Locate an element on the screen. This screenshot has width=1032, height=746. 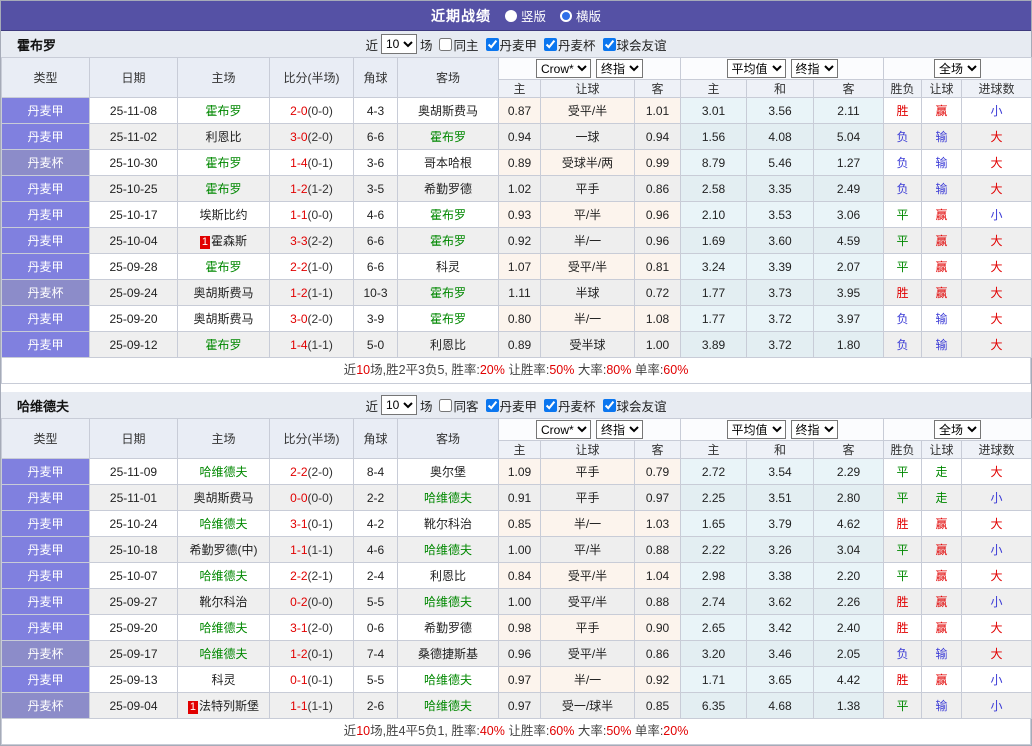
avg-odds-draw: 3.39 is located at coordinates (780, 266).